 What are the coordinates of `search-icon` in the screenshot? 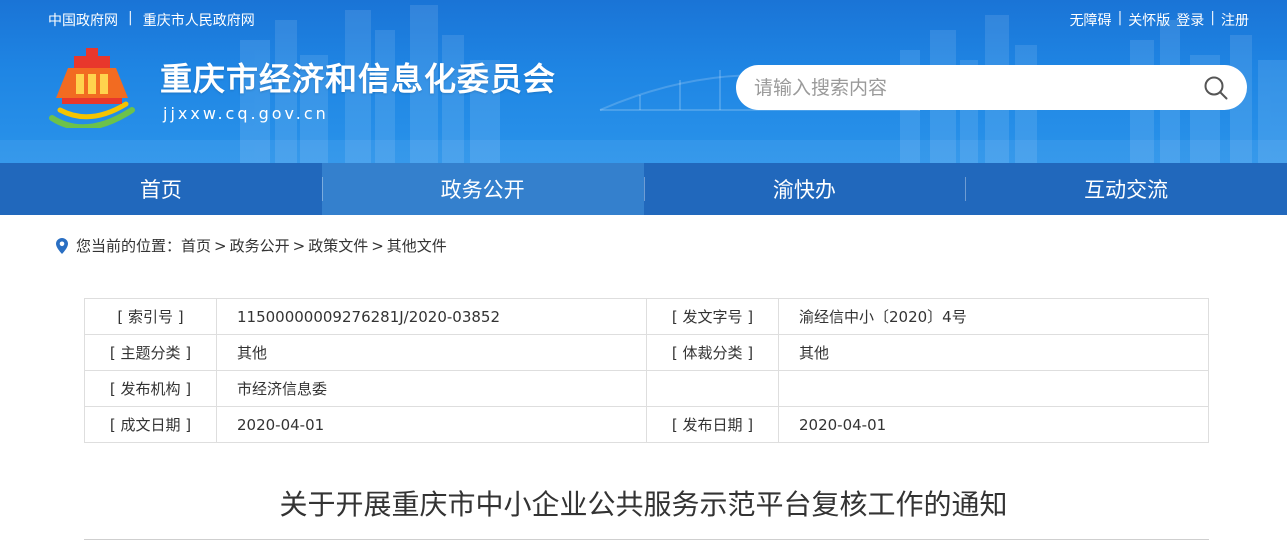 It's located at (1216, 88).